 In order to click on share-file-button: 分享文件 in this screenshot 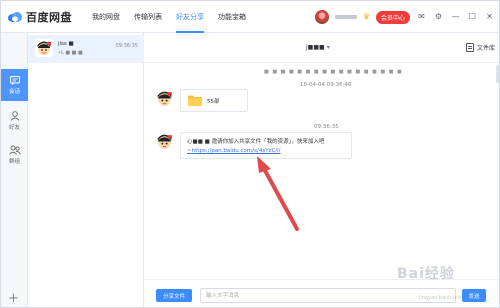, I will do `click(174, 295)`.